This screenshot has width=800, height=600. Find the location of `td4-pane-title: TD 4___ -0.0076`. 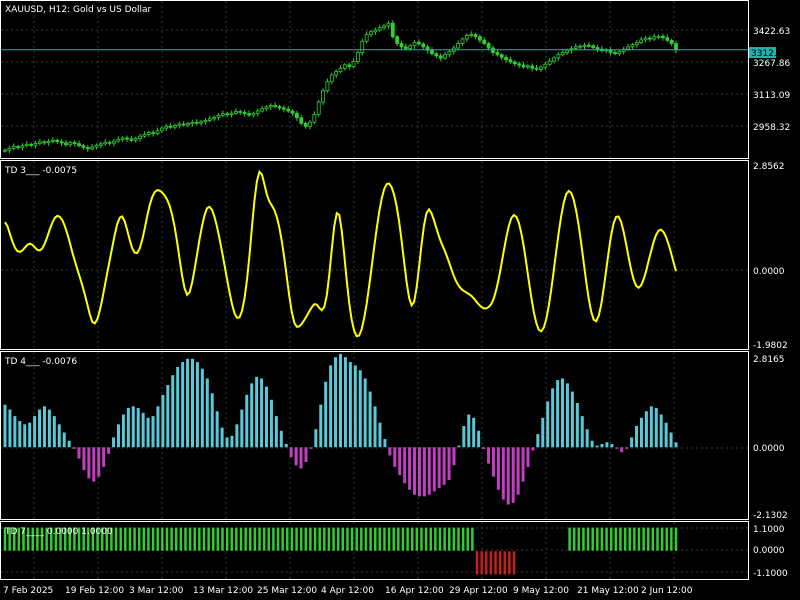

td4-pane-title: TD 4___ -0.0076 is located at coordinates (40, 362).